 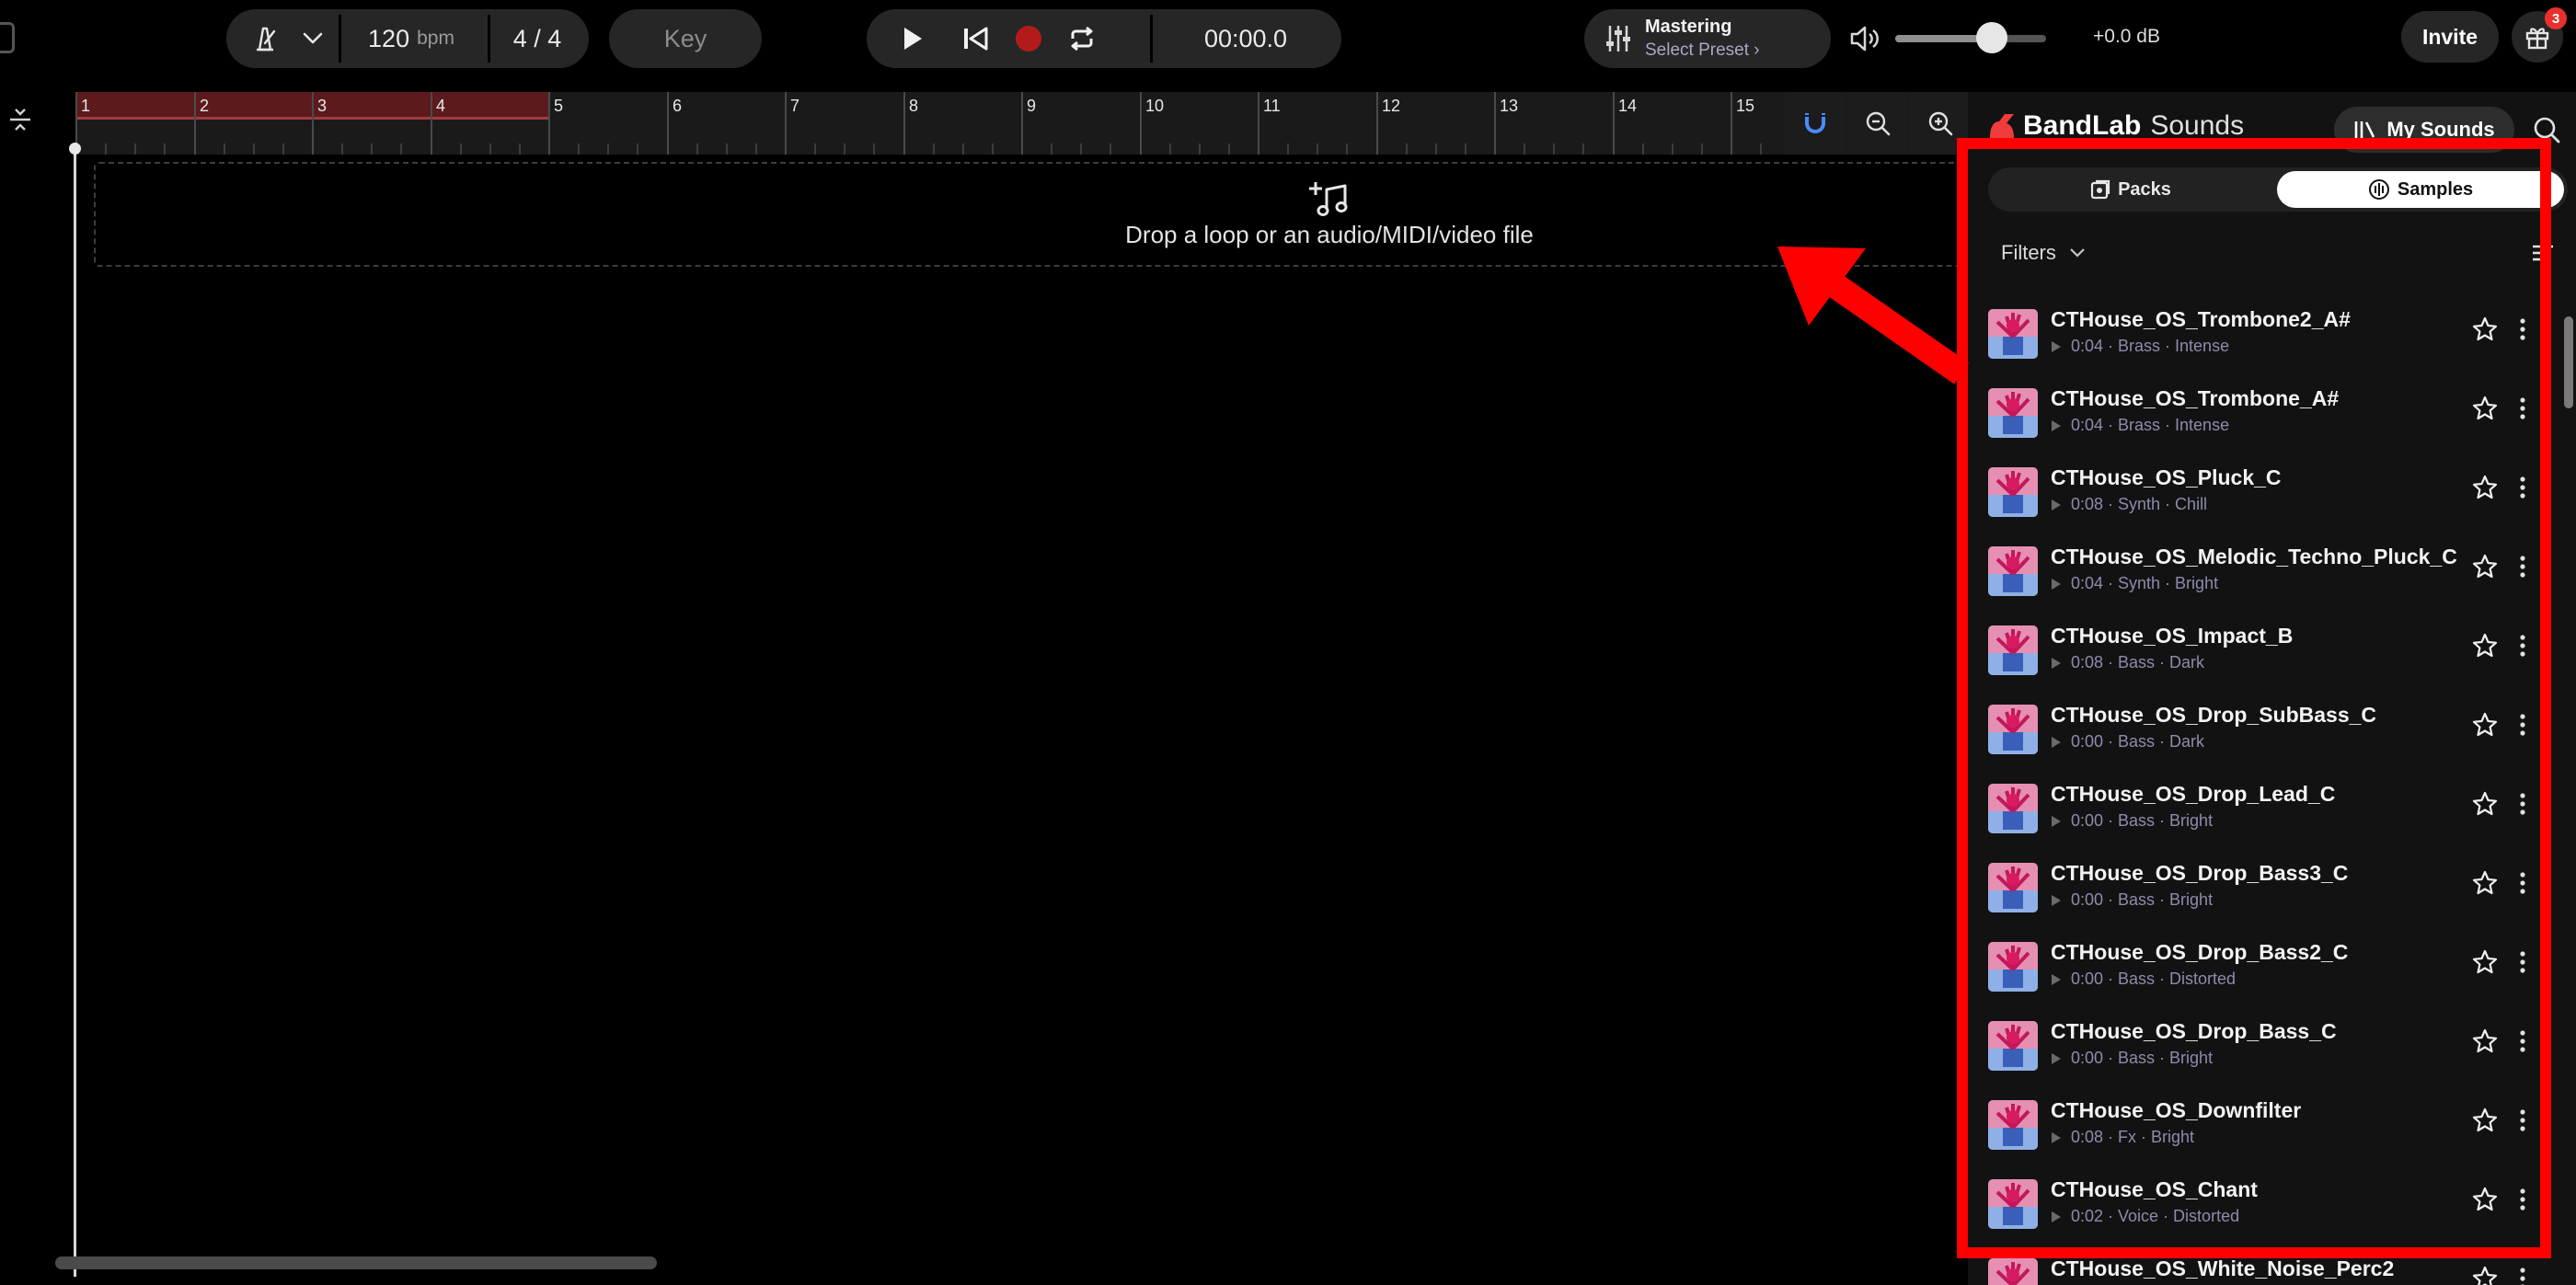 I want to click on list-item: CTHouse_OS_Impact_B 0:08 · Bass · Dark, so click(x=2262, y=657).